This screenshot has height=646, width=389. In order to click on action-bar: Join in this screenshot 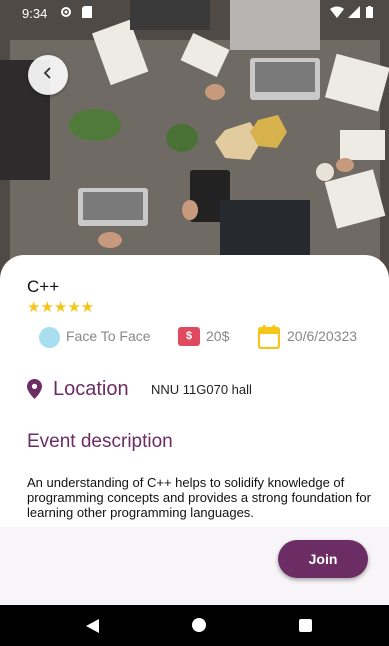, I will do `click(194, 566)`.